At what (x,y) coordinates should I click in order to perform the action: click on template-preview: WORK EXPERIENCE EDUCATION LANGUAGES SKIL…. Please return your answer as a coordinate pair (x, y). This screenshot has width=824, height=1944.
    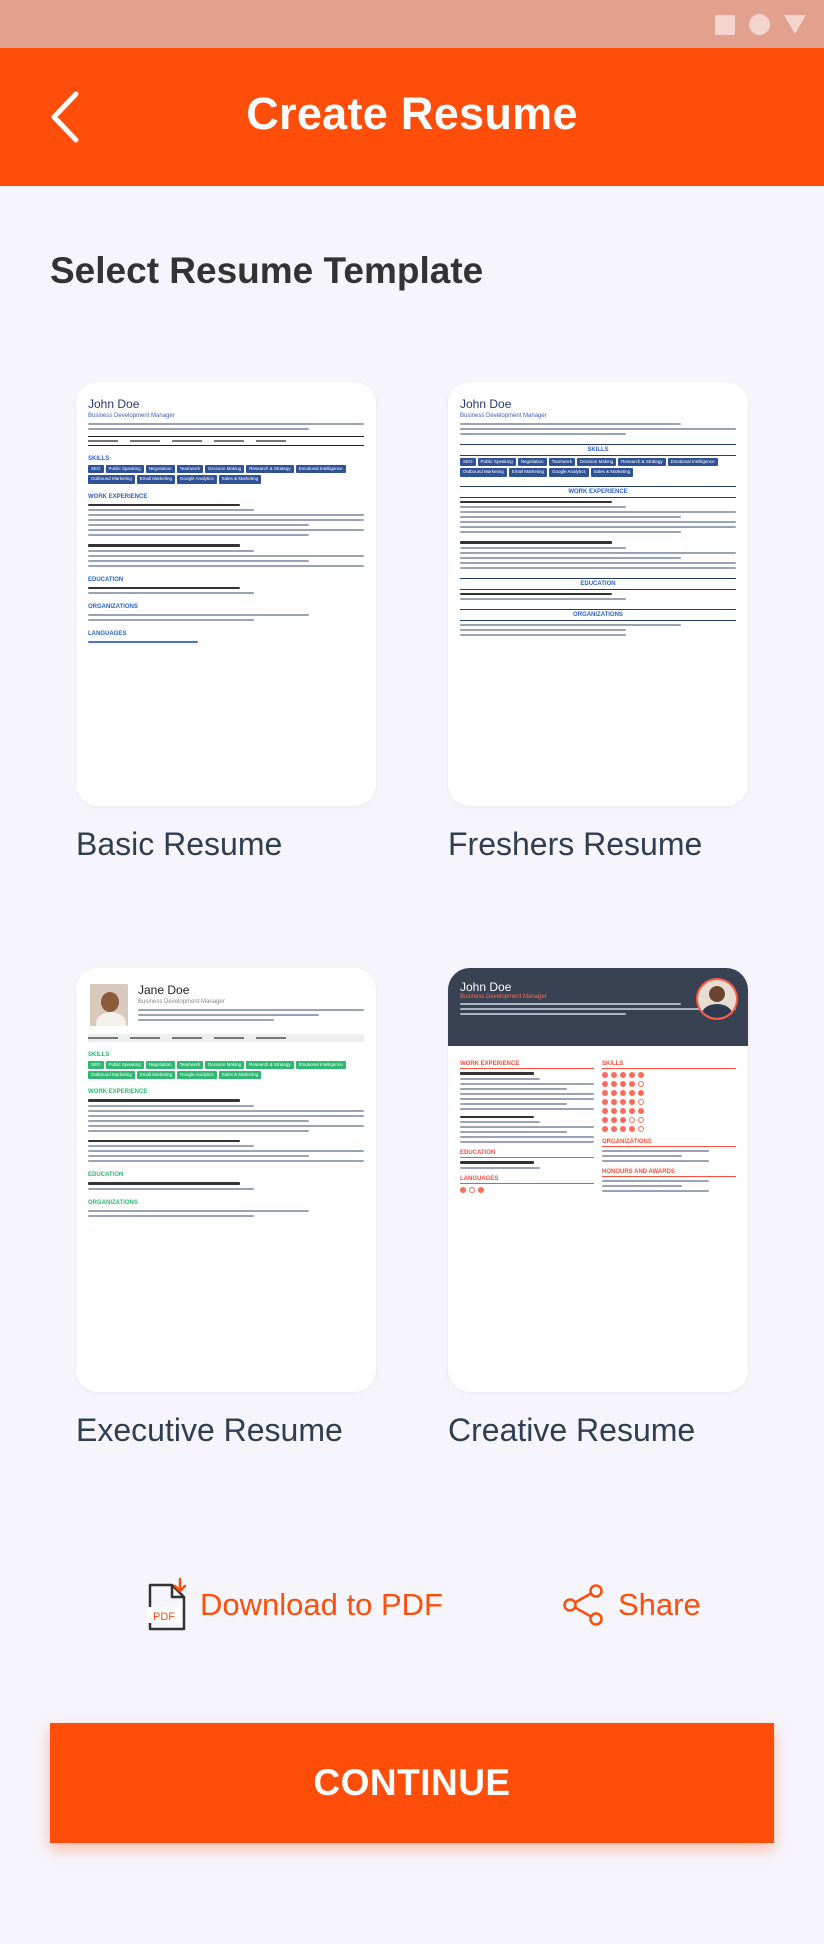
    Looking at the image, I should click on (598, 1125).